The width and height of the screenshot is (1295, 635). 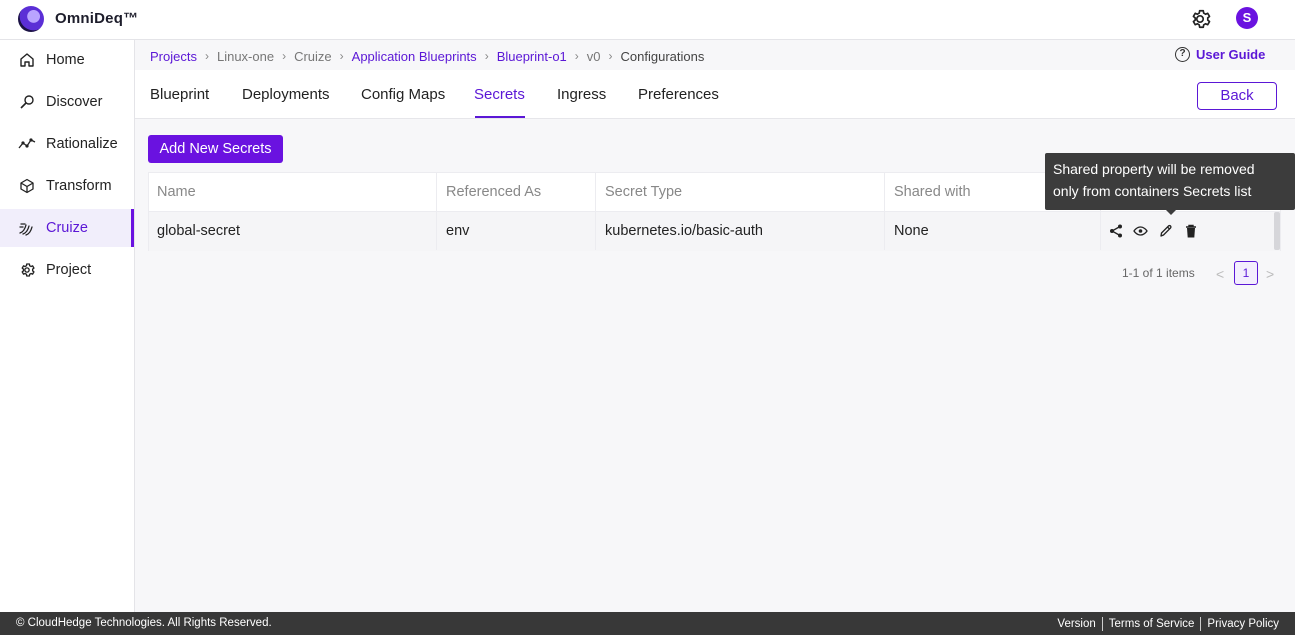 I want to click on sidebar-item-label: Project, so click(x=69, y=270).